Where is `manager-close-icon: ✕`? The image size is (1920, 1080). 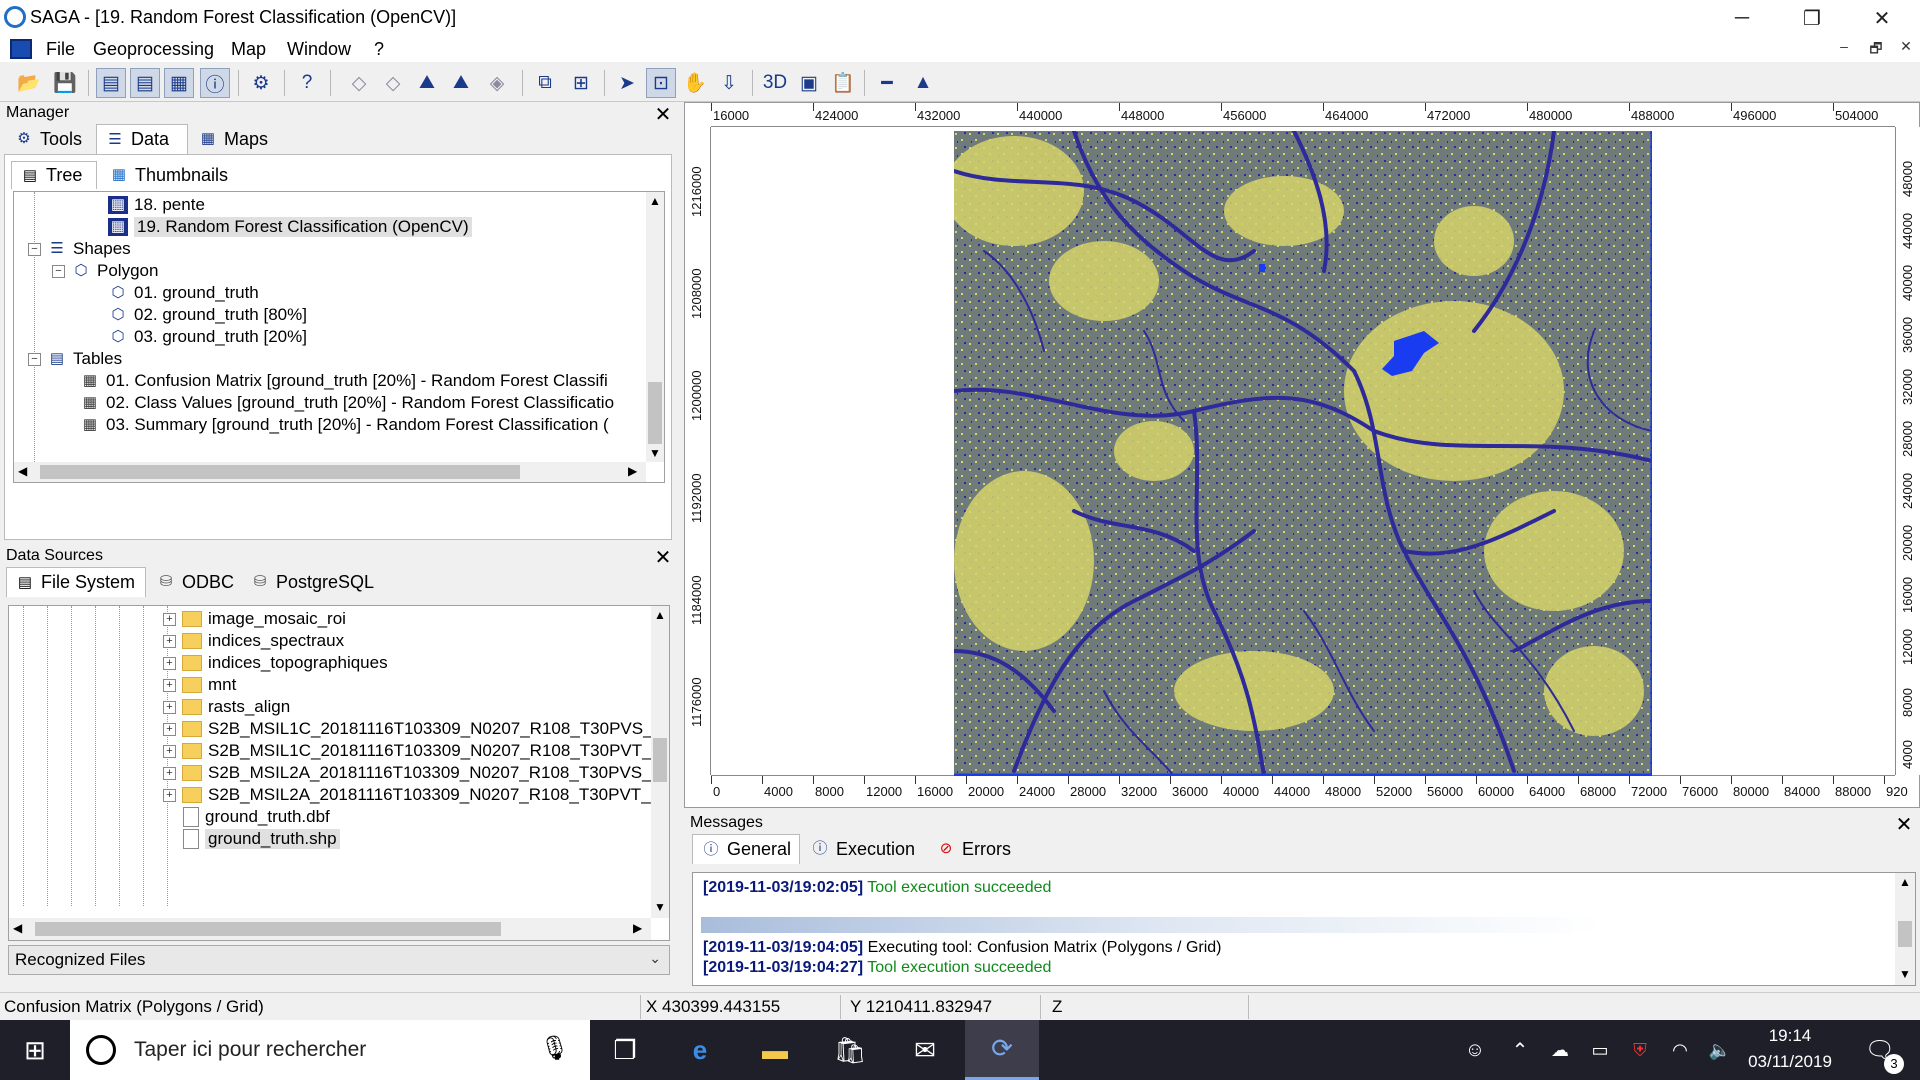 manager-close-icon: ✕ is located at coordinates (663, 114).